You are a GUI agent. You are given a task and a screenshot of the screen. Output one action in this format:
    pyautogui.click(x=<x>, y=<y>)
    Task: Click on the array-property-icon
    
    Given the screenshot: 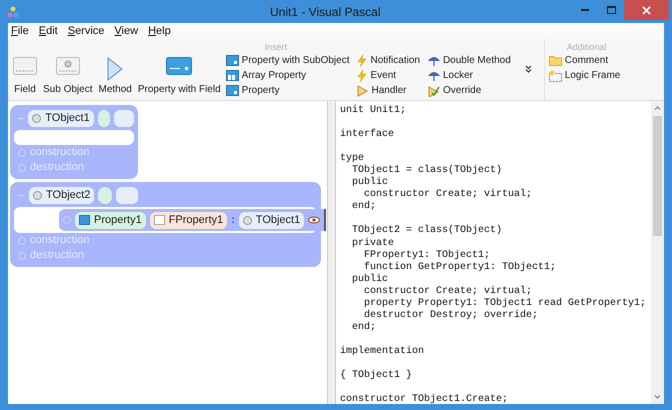 What is the action you would take?
    pyautogui.click(x=232, y=75)
    